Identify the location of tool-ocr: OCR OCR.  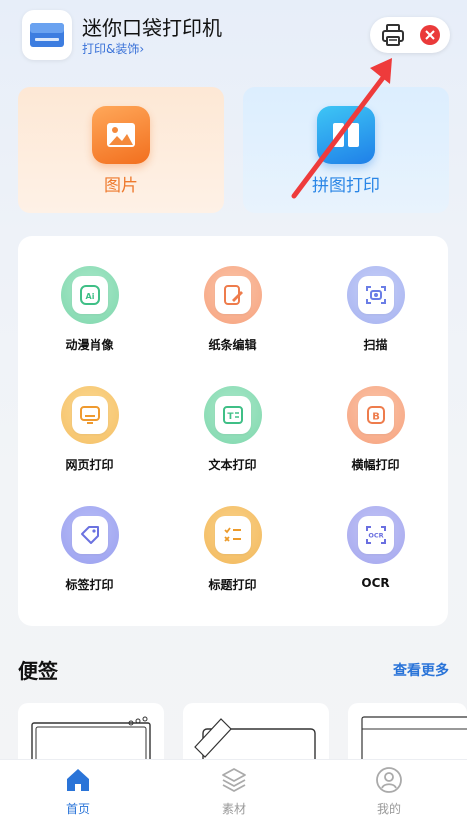
(375, 536).